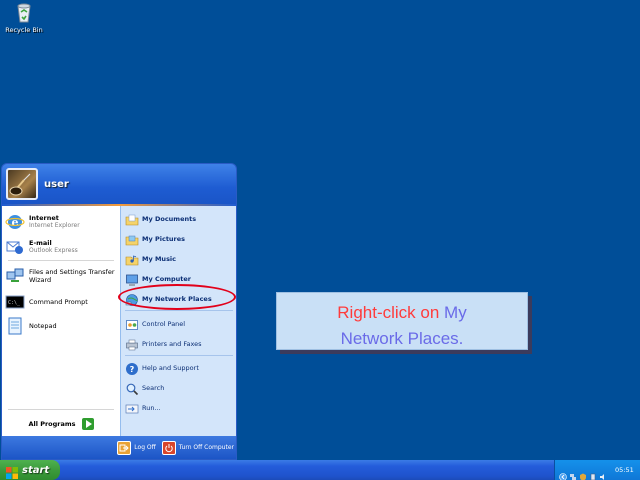 This screenshot has width=640, height=480. What do you see at coordinates (153, 388) in the screenshot?
I see `places-search-label: Search` at bounding box center [153, 388].